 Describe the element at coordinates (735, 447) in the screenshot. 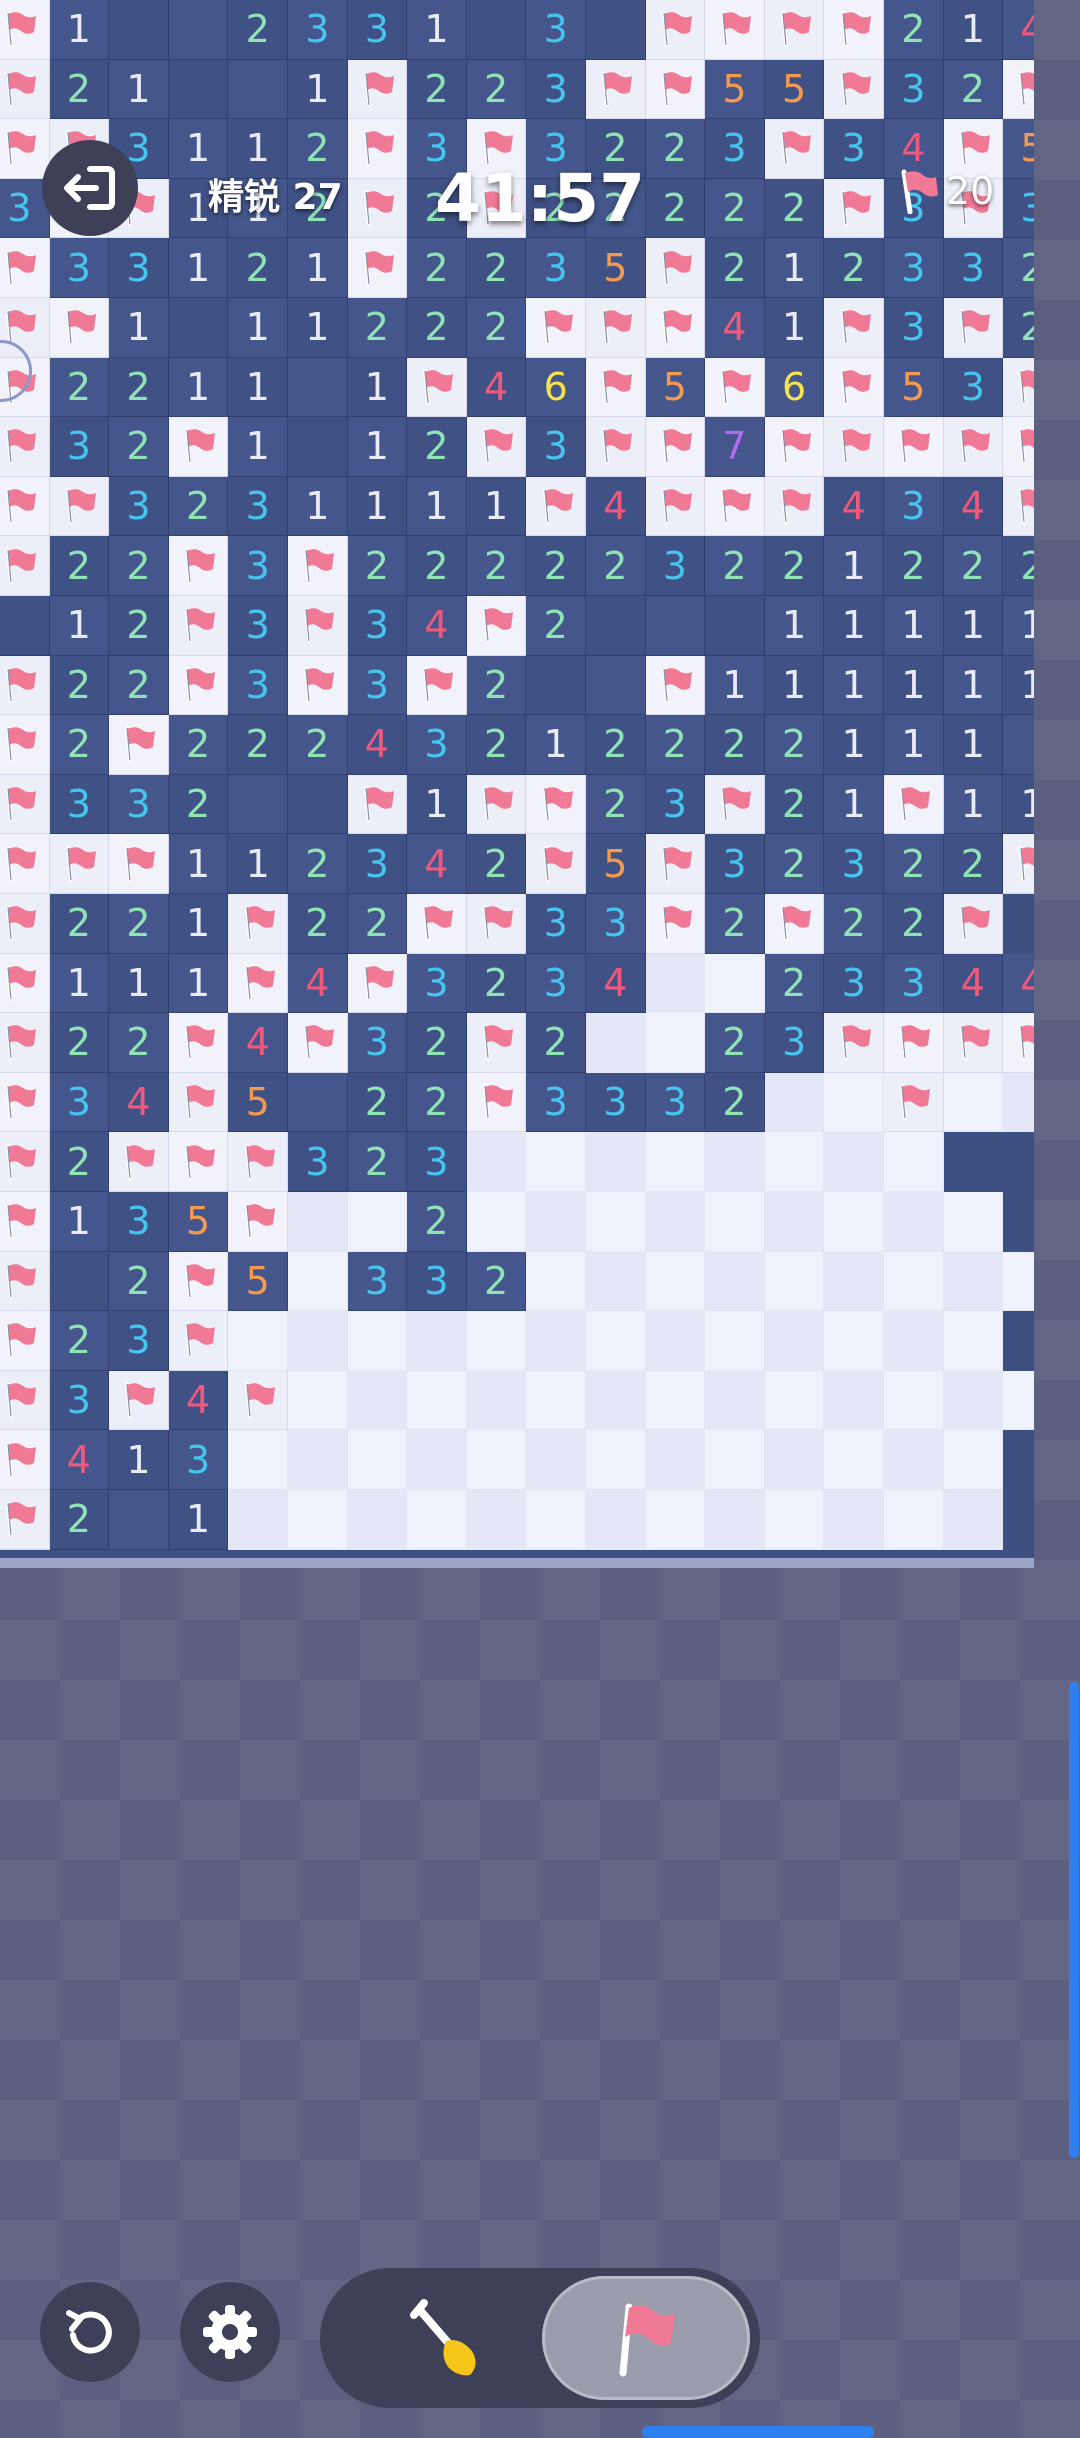

I see `number-cell: 7` at that location.